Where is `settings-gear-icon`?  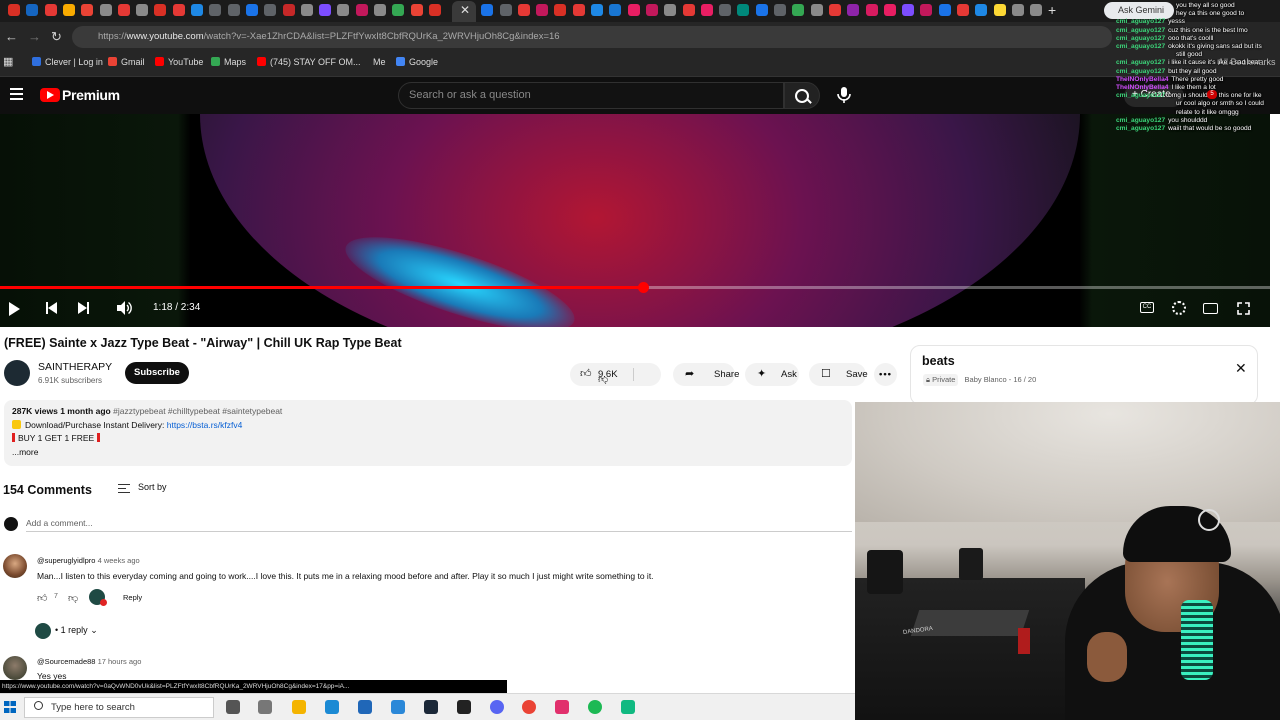 settings-gear-icon is located at coordinates (1179, 308).